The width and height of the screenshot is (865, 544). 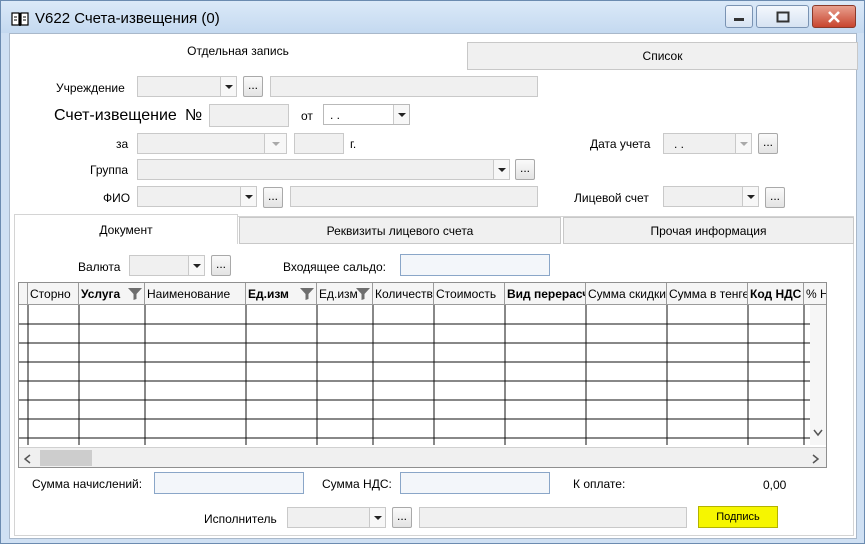 I want to click on invoice-date-value: . ., so click(x=335, y=115).